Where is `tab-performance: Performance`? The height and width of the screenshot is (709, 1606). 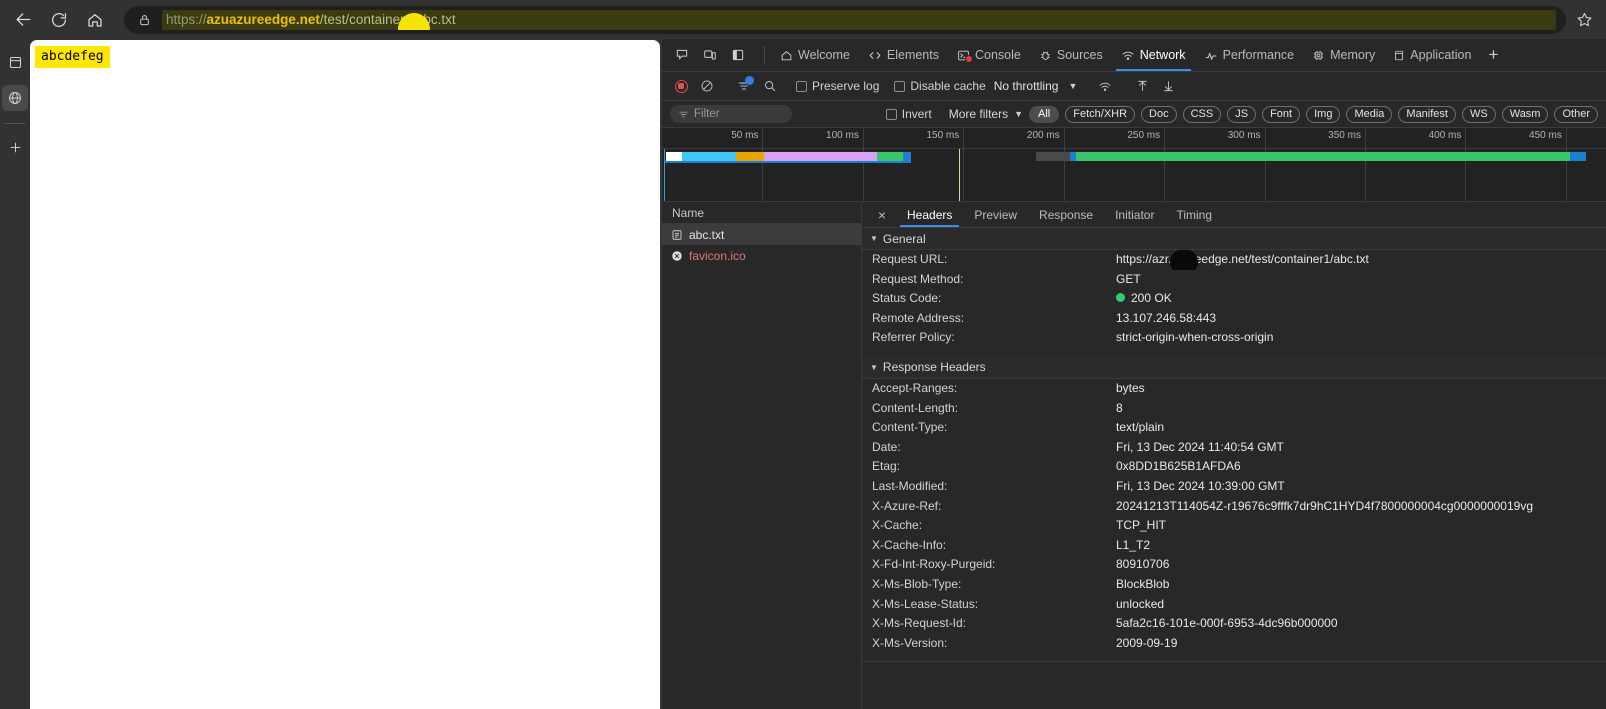 tab-performance: Performance is located at coordinates (1249, 55).